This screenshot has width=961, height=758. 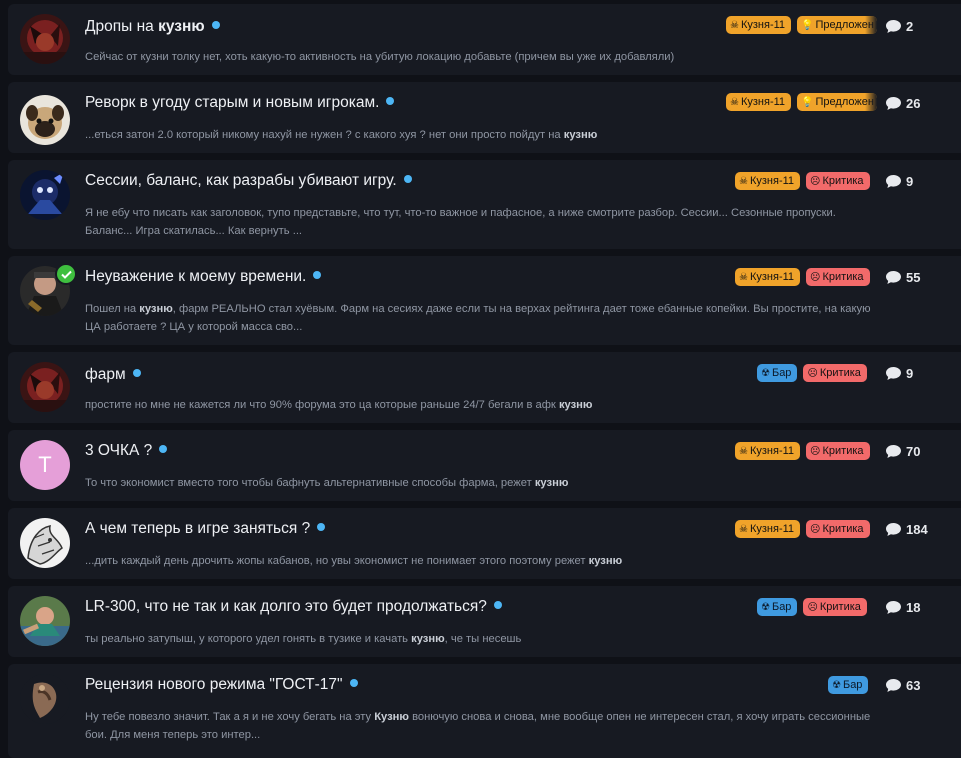 What do you see at coordinates (232, 103) in the screenshot?
I see `topic-title: Реворк в угоду старым и новым игрокам.` at bounding box center [232, 103].